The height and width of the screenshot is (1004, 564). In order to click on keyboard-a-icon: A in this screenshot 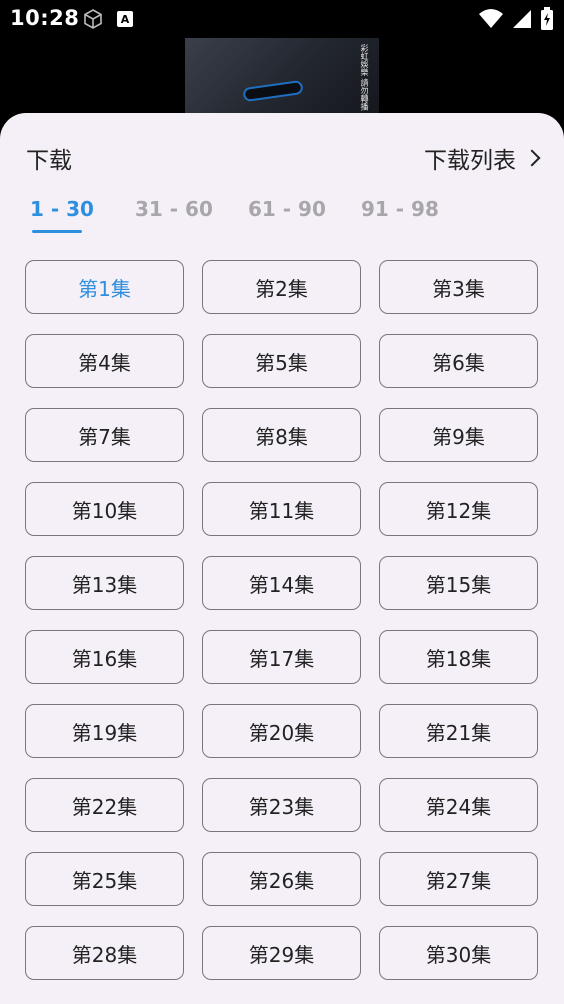, I will do `click(125, 21)`.